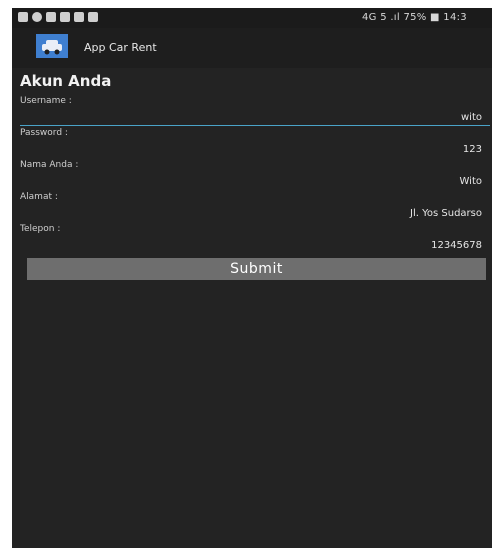 The height and width of the screenshot is (558, 495). I want to click on nama-field: Wito, so click(471, 181).